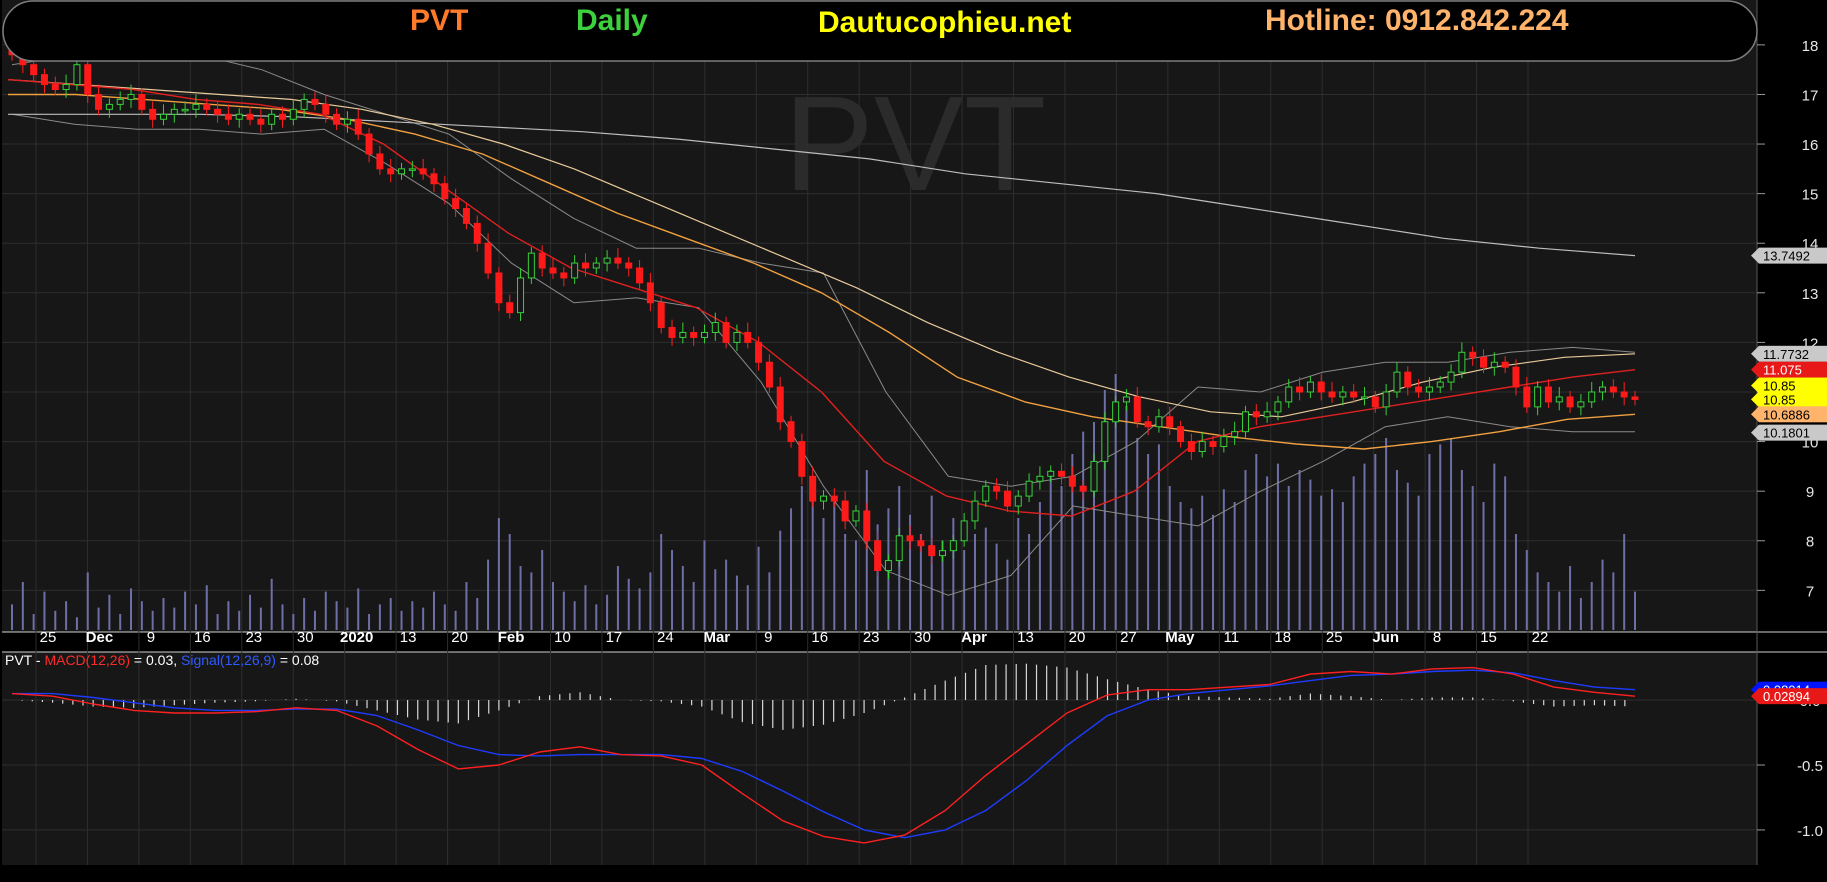 The width and height of the screenshot is (1827, 882). I want to click on candle, so click(531, 265).